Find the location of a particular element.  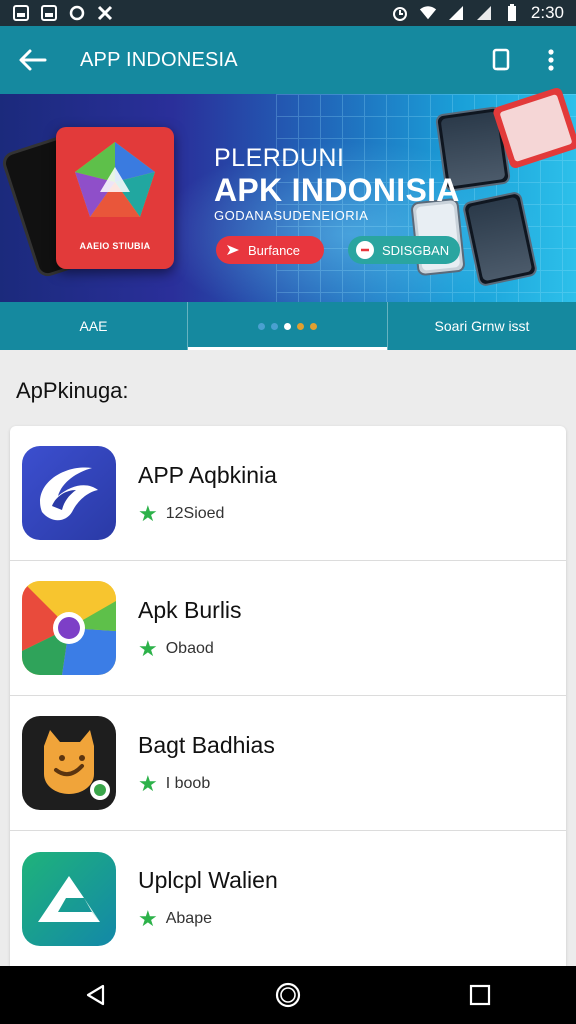

system-nav-bar is located at coordinates (288, 995).